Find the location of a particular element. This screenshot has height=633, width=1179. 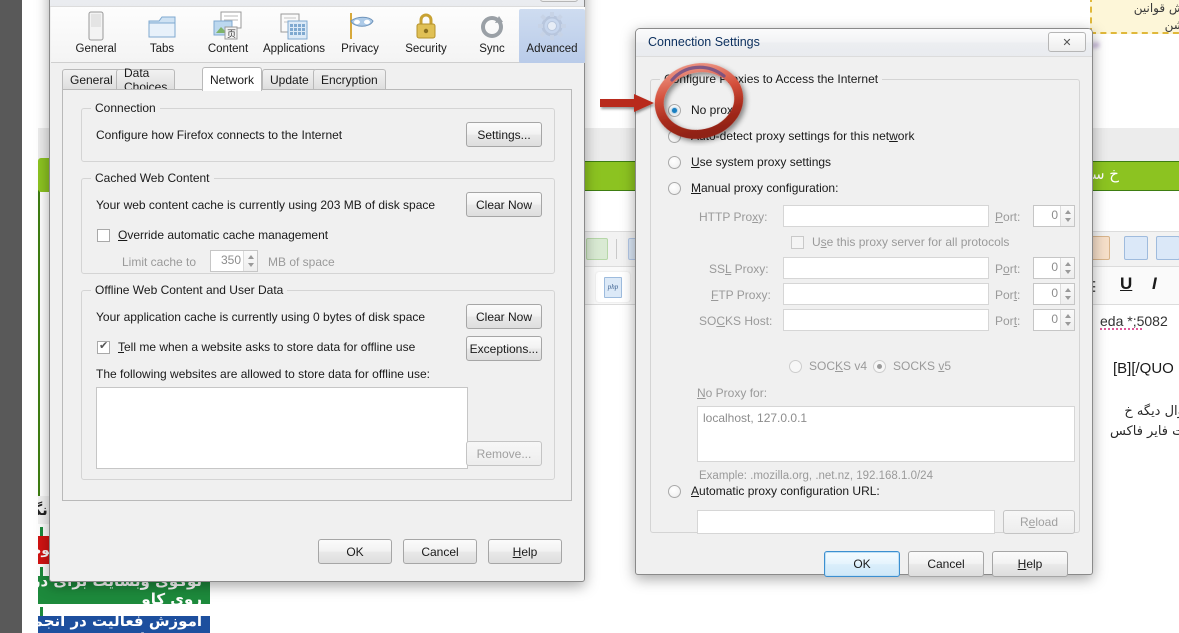

proxy-group-legend: Configure Proxies to Access the Internet is located at coordinates (771, 79).